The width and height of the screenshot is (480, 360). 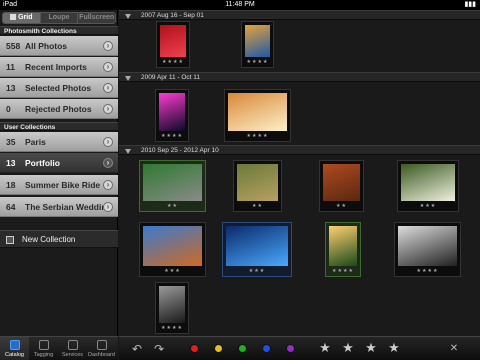 I want to click on reject-icon: ✕, so click(x=454, y=348).